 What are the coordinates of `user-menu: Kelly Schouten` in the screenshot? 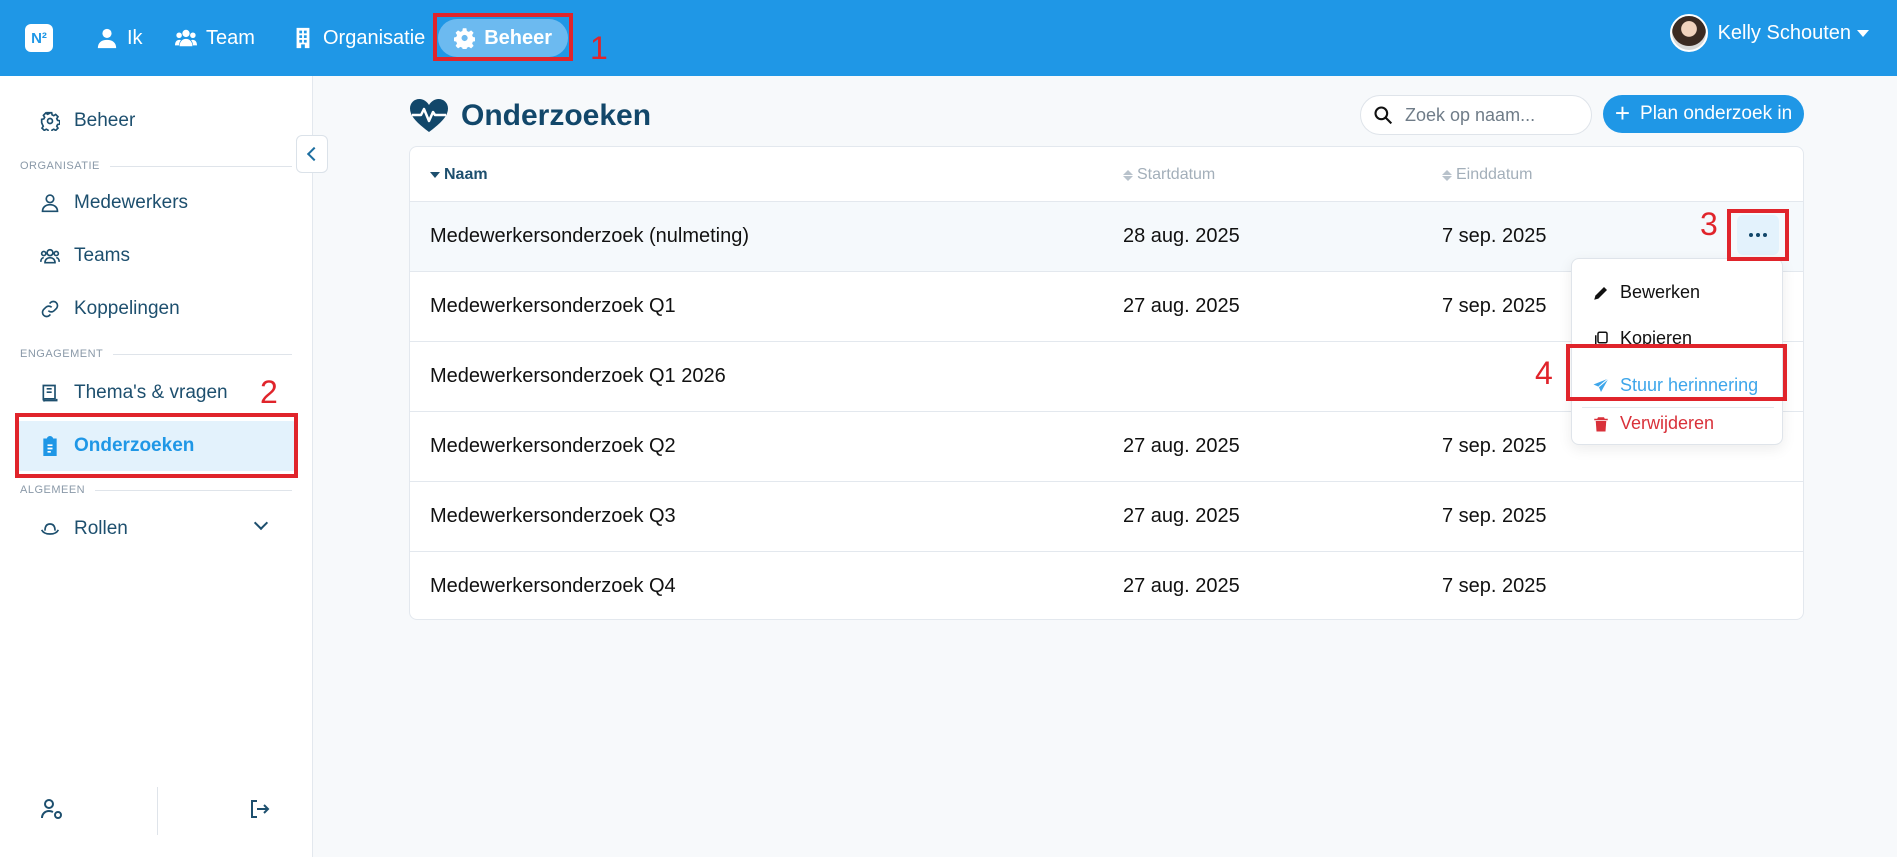 It's located at (1769, 33).